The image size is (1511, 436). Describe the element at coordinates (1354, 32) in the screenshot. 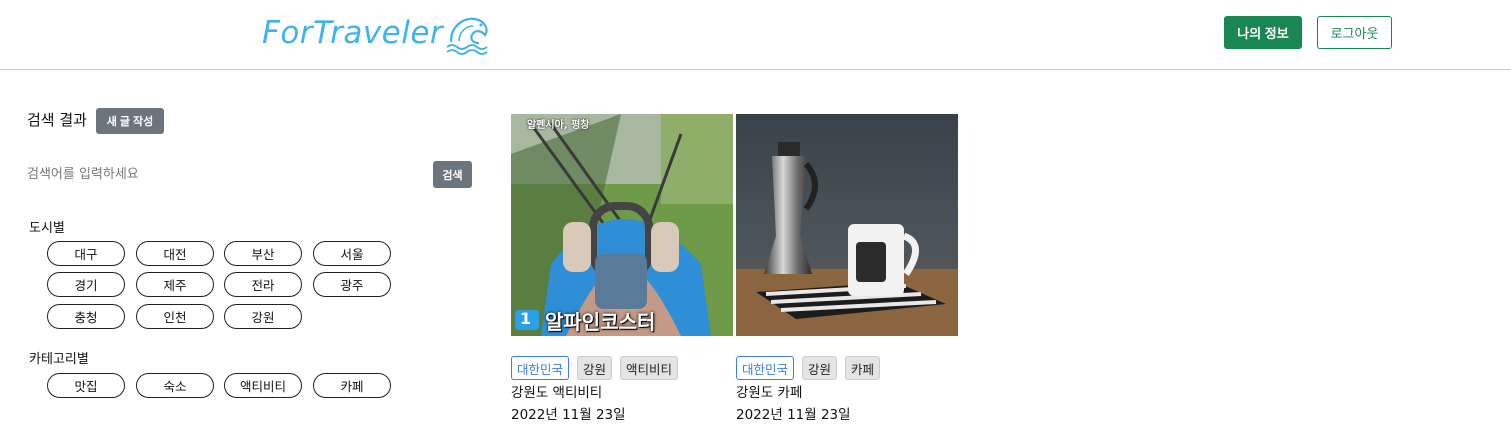

I see `logout-button: 로그아웃` at that location.